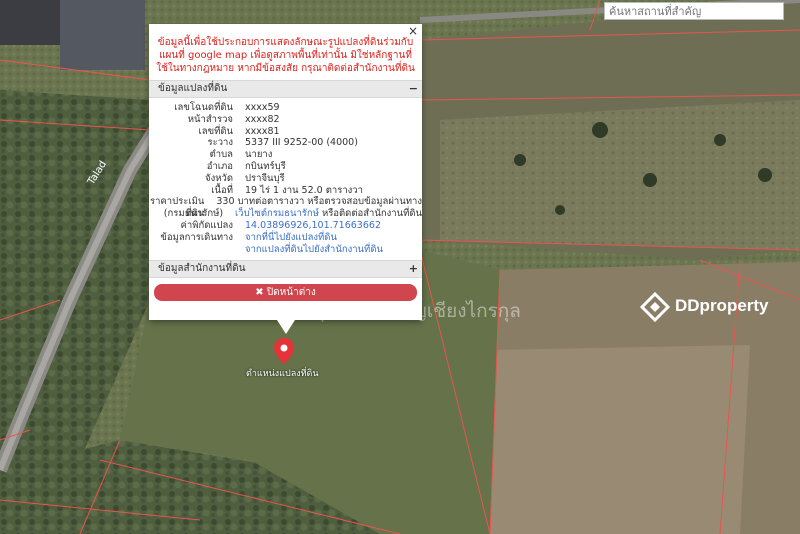 Image resolution: width=800 pixels, height=534 pixels. What do you see at coordinates (219, 178) in the screenshot?
I see `detail-label: จังหวัด` at bounding box center [219, 178].